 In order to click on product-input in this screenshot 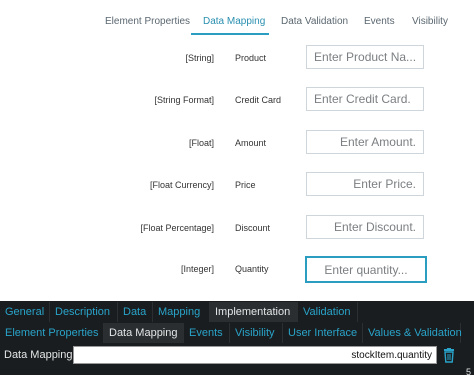, I will do `click(365, 57)`.